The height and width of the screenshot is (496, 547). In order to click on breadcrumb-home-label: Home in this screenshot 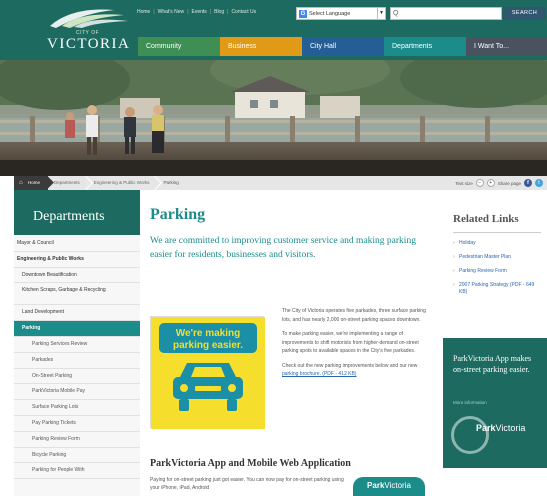, I will do `click(34, 182)`.